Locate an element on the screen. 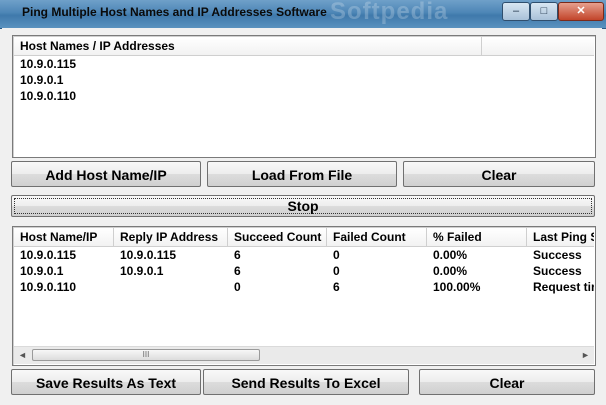 The image size is (606, 405). clear-hosts-button: Clear is located at coordinates (499, 174).